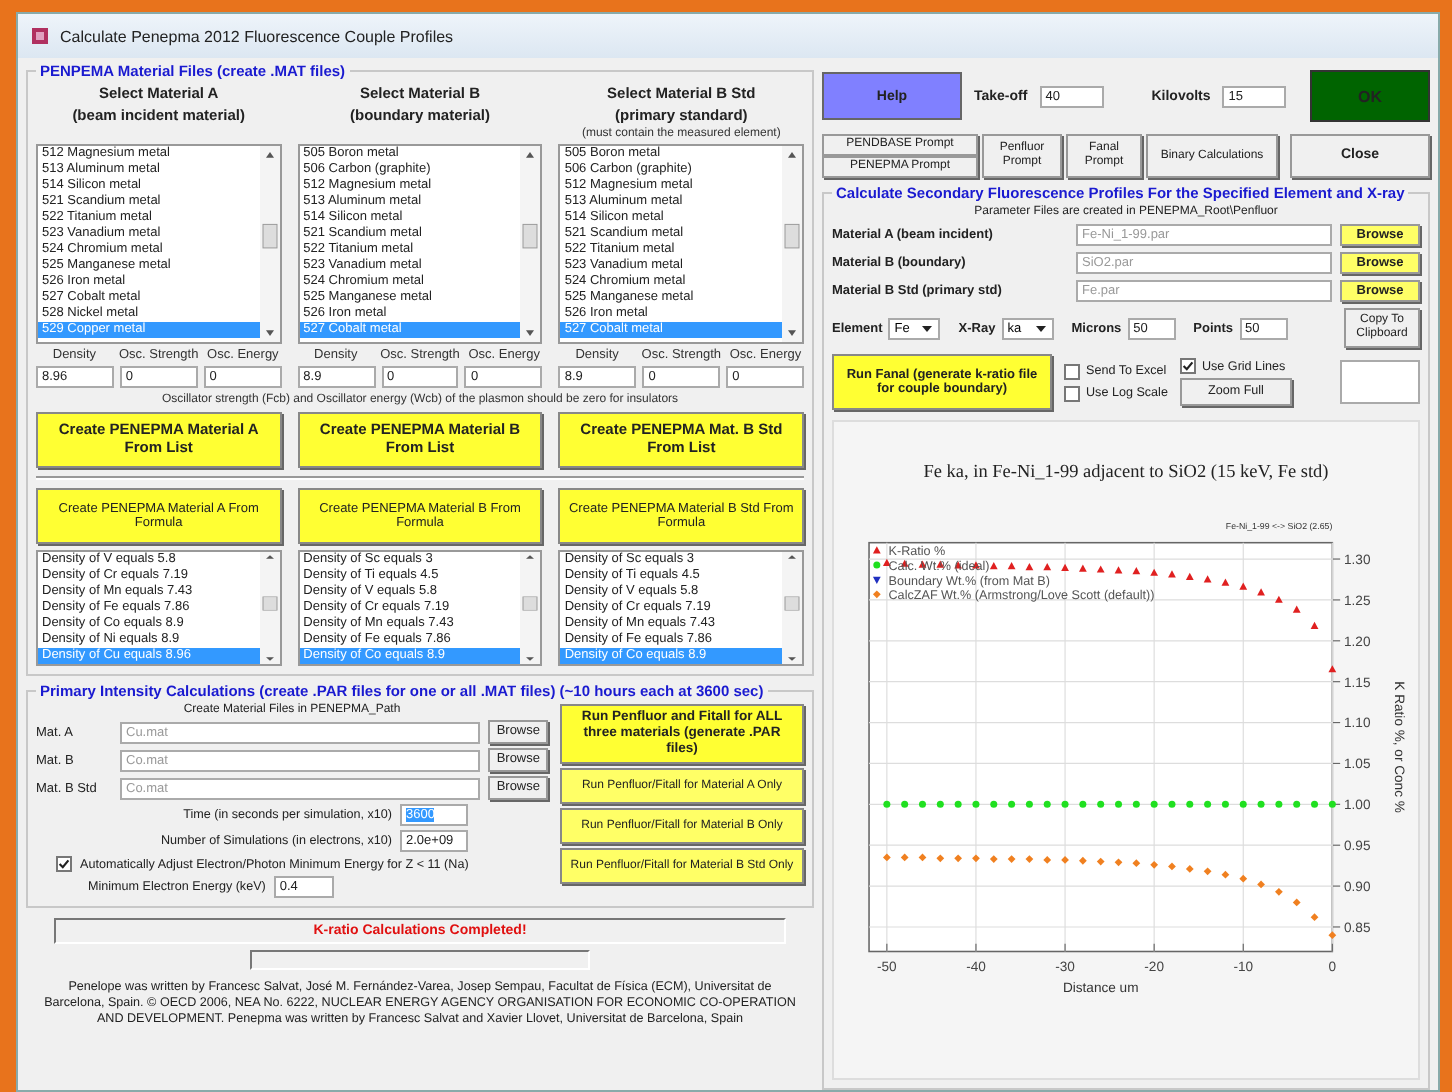 The height and width of the screenshot is (1092, 1452). What do you see at coordinates (1126, 470) in the screenshot?
I see `chart-title: Fe ka, in Fe-Ni_1-99 adjacent to SiO2 (15 keV, Fe std)` at bounding box center [1126, 470].